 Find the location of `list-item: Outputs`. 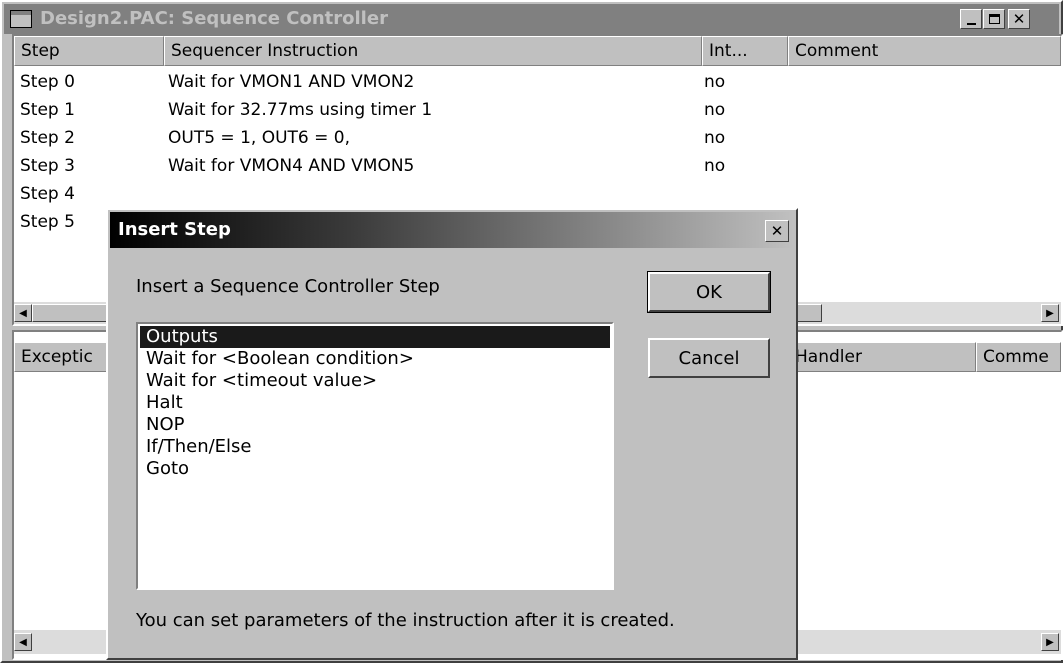

list-item: Outputs is located at coordinates (375, 337).